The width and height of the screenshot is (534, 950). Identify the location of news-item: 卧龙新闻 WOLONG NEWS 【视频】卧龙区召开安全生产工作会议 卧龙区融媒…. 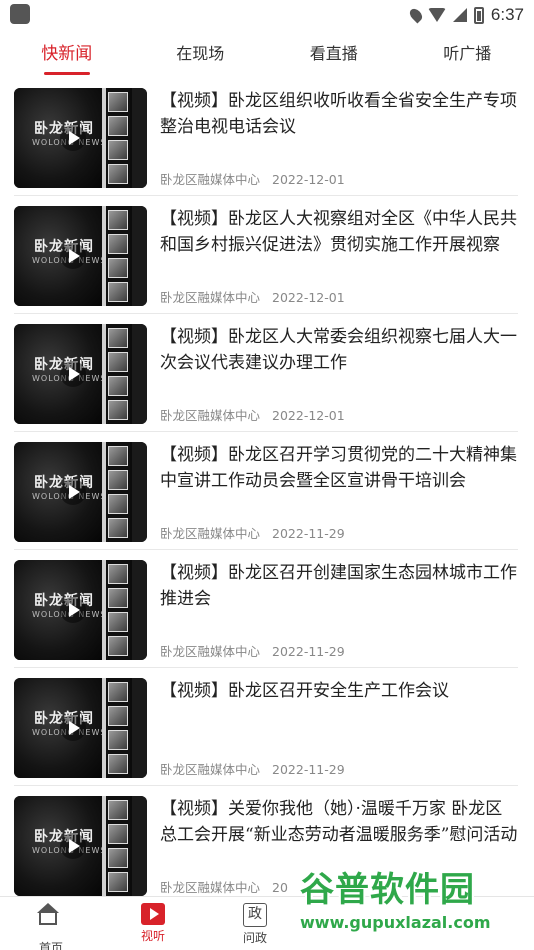
(266, 727).